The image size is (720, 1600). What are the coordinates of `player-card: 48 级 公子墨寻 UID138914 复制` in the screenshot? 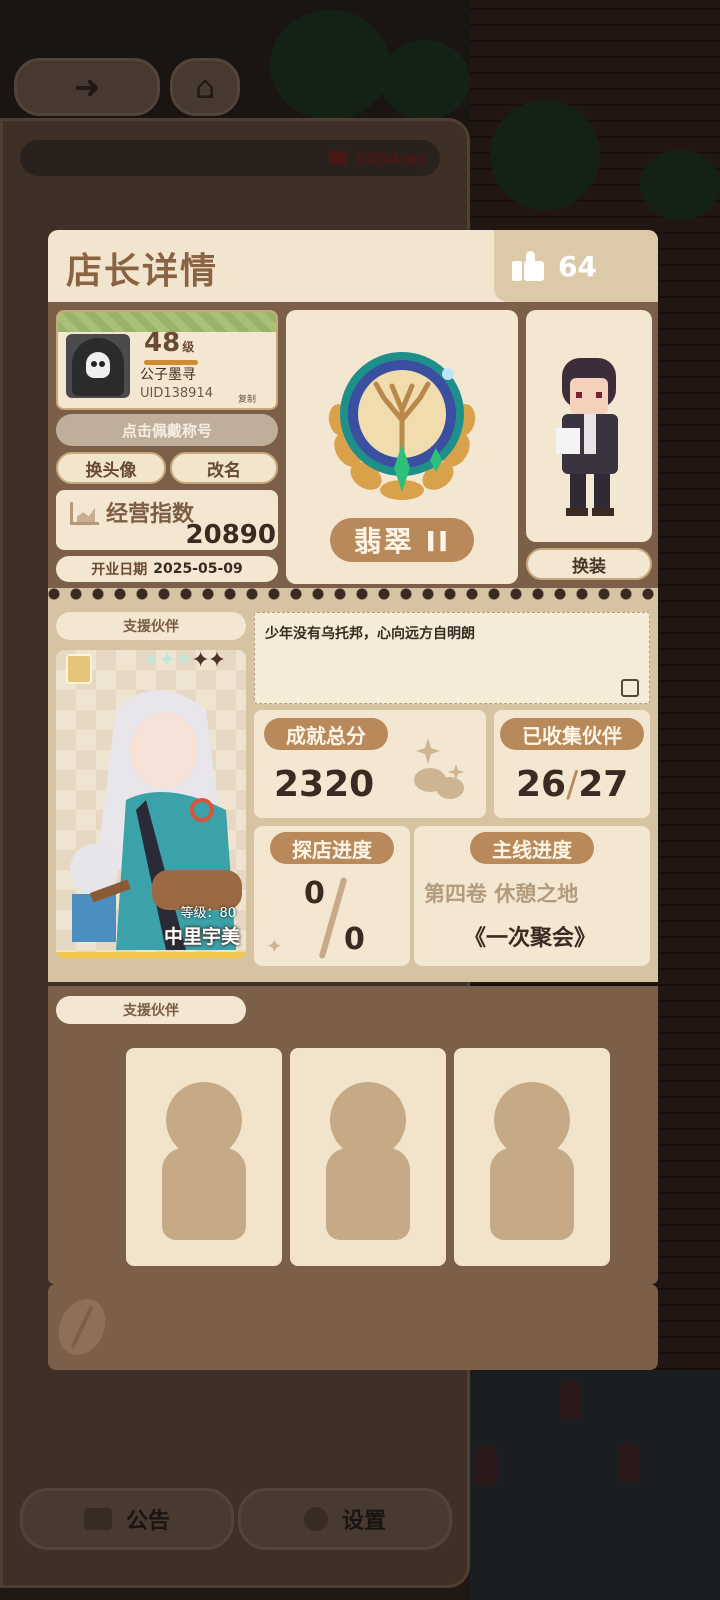 It's located at (167, 360).